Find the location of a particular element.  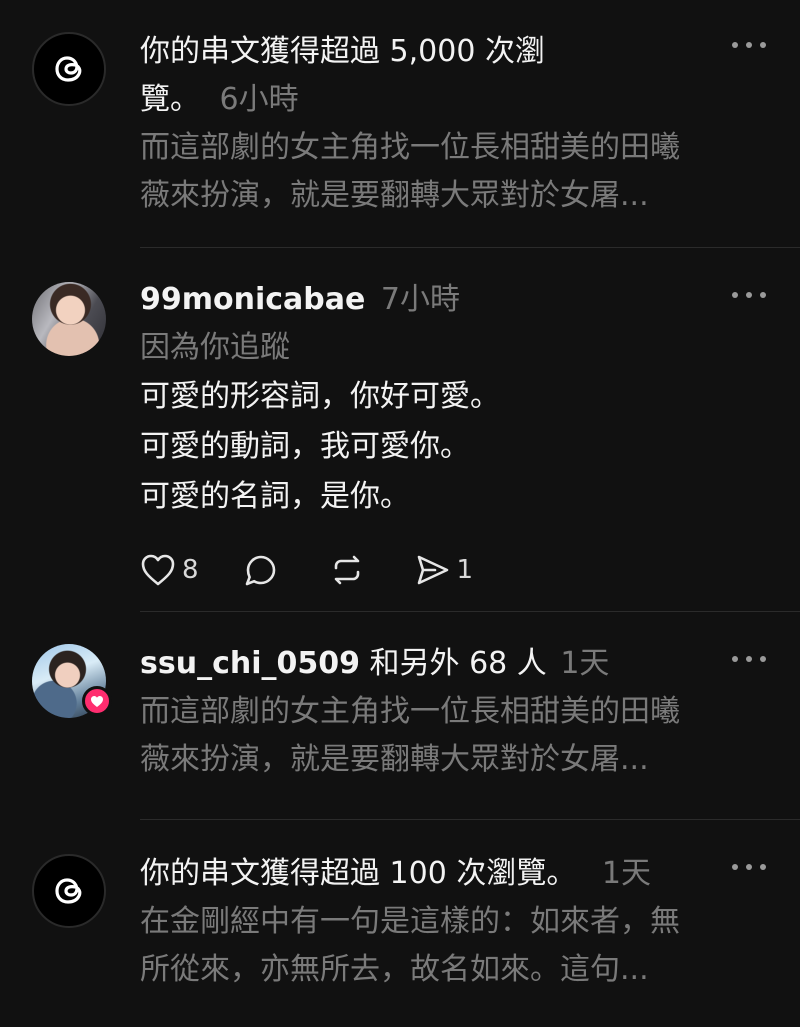

follow-reason: 因為你追蹤 is located at coordinates (215, 347).